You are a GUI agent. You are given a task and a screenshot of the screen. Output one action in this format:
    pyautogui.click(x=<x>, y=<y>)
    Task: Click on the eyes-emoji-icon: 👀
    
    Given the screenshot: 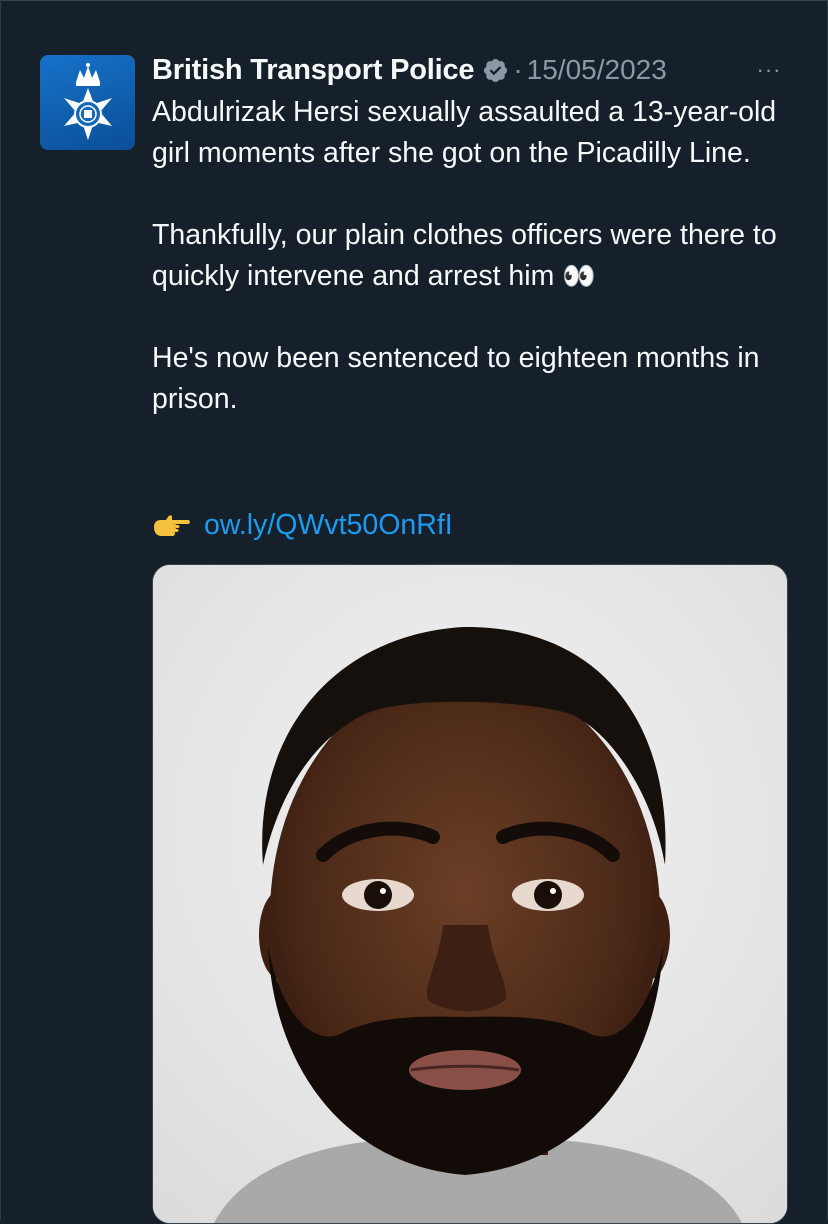 What is the action you would take?
    pyautogui.click(x=579, y=276)
    